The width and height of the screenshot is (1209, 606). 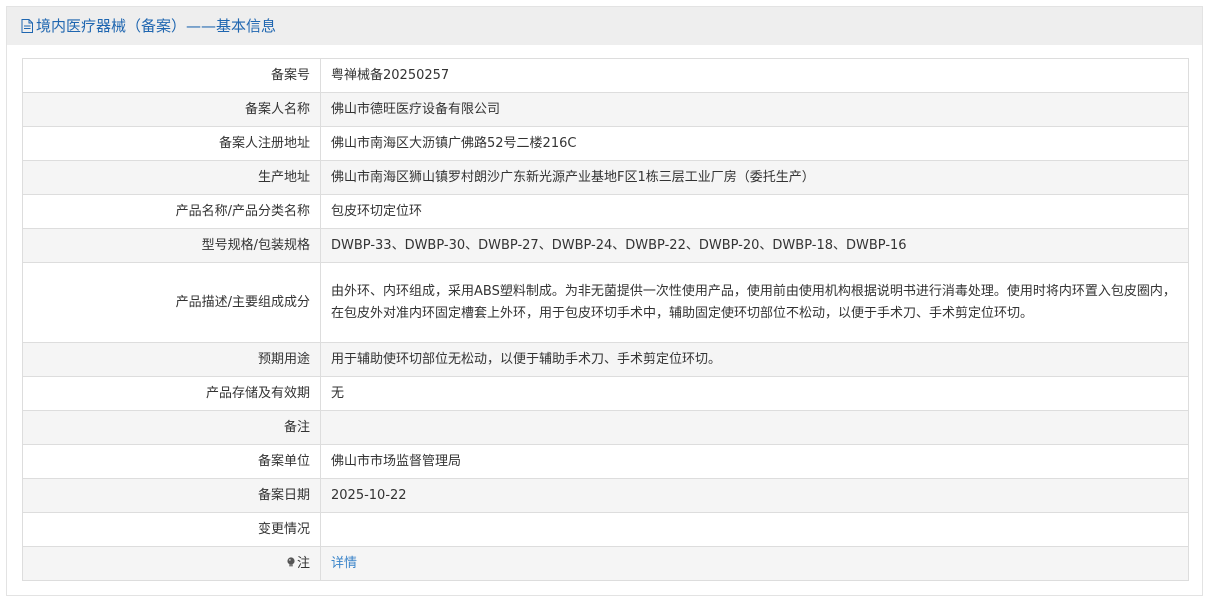 I want to click on row-label: 备案号, so click(x=171, y=75).